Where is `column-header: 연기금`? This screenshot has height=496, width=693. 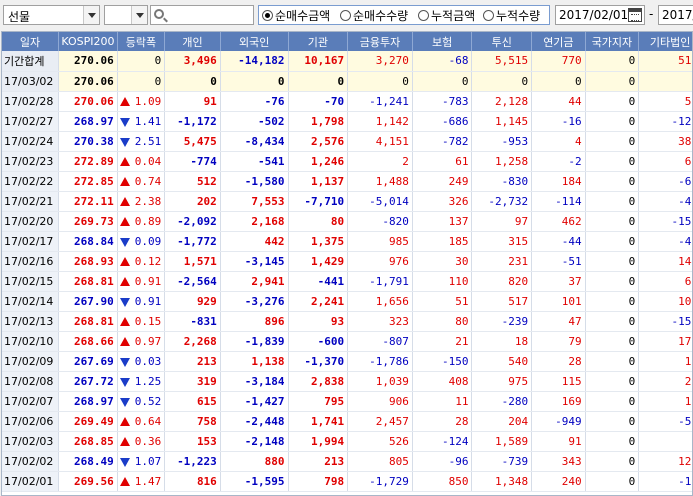
column-header: 연기금 is located at coordinates (558, 41).